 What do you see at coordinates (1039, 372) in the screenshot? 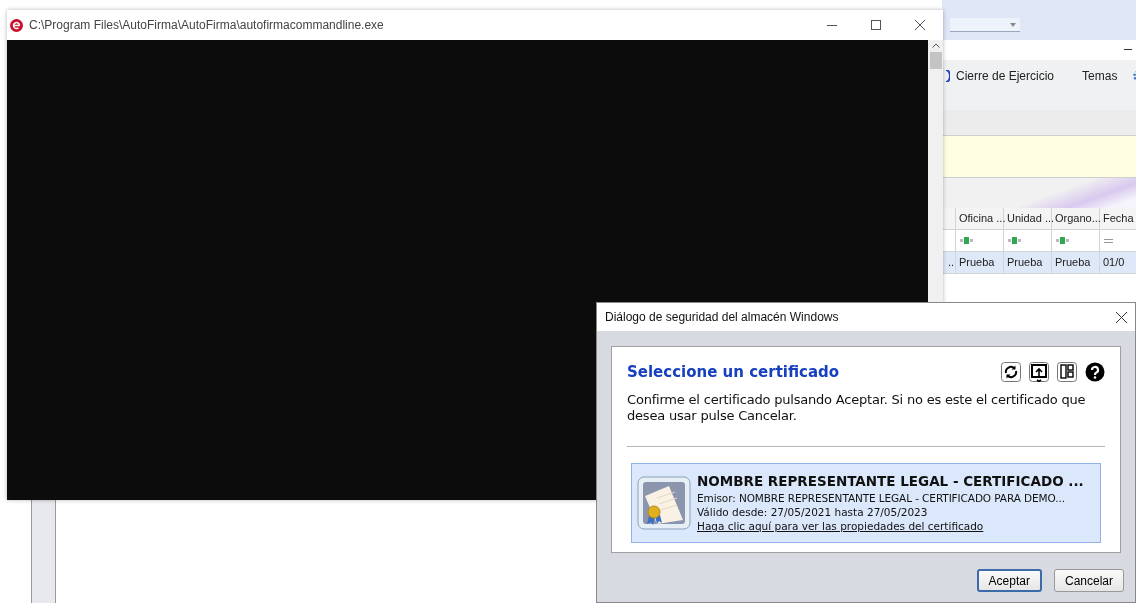
I see `upload-icon` at bounding box center [1039, 372].